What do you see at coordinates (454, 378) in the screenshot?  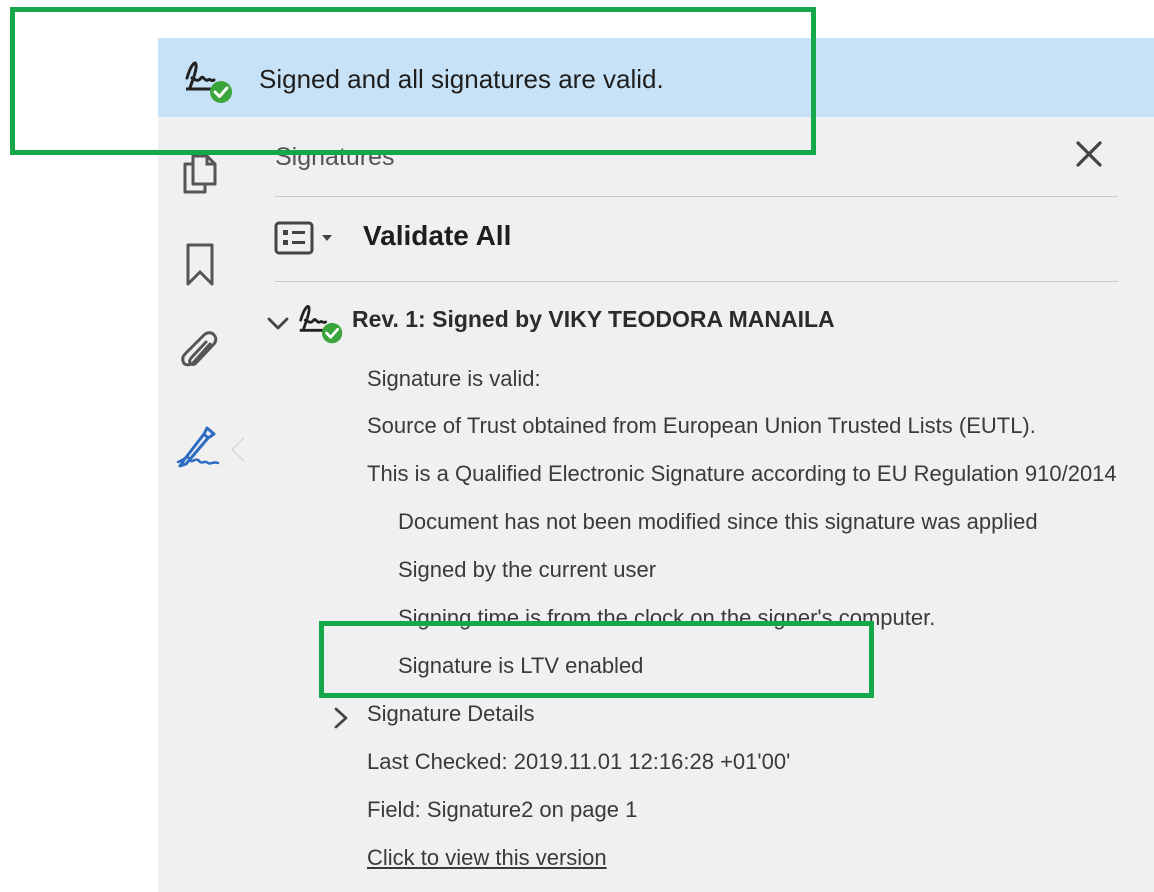 I see `signature-status-line: Signature is valid:` at bounding box center [454, 378].